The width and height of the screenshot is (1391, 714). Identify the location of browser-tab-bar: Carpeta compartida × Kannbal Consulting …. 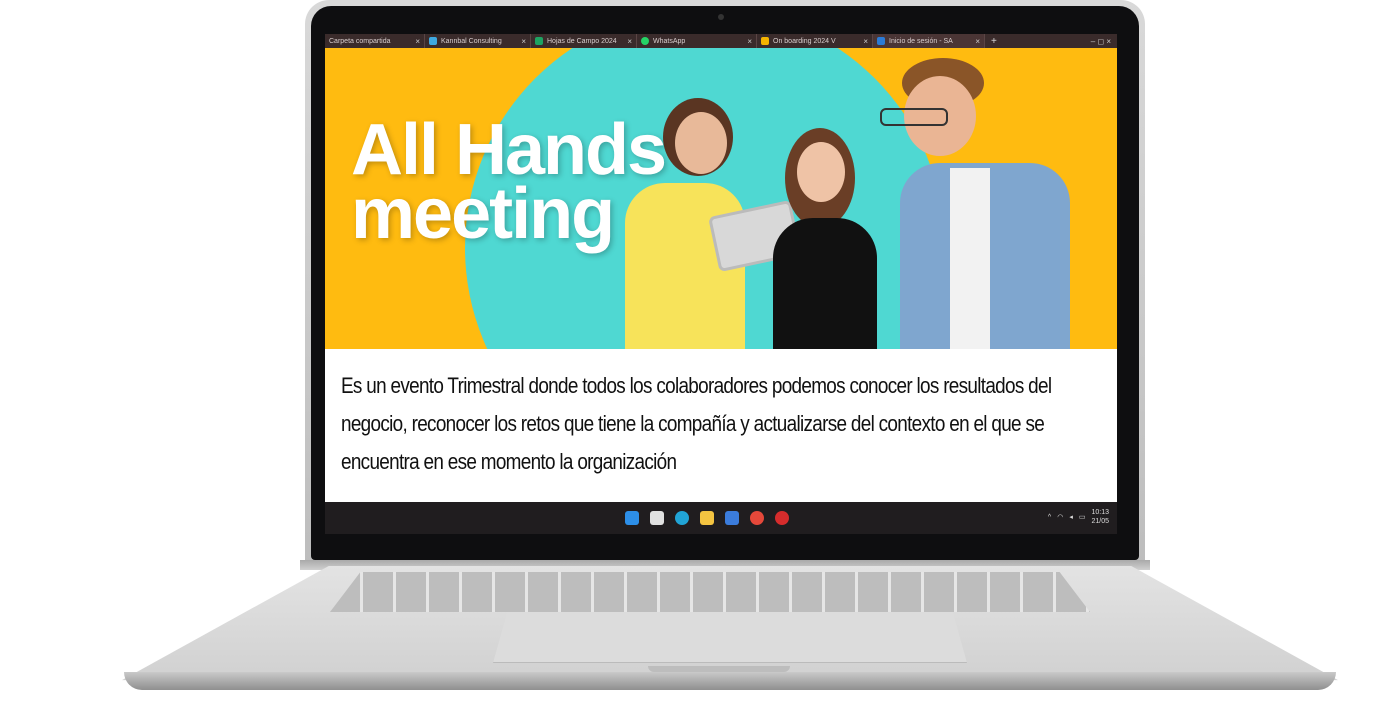
(721, 41).